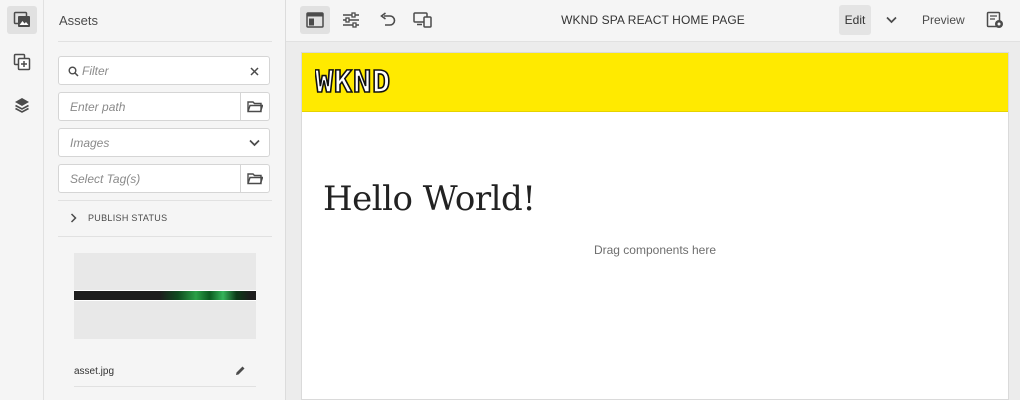 The image size is (1020, 400). I want to click on browse-tags-button, so click(254, 178).